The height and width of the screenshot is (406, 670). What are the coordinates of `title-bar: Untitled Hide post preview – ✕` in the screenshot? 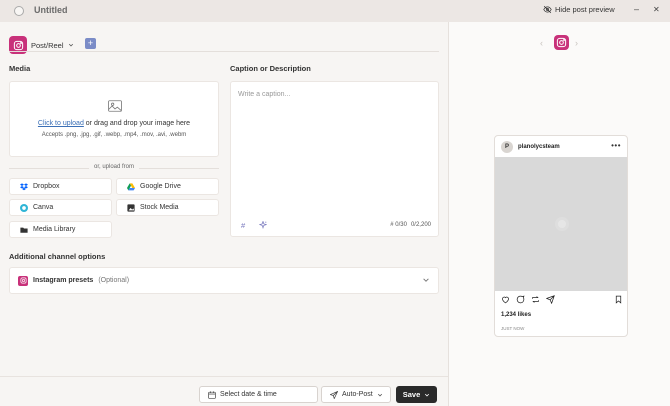 It's located at (335, 11).